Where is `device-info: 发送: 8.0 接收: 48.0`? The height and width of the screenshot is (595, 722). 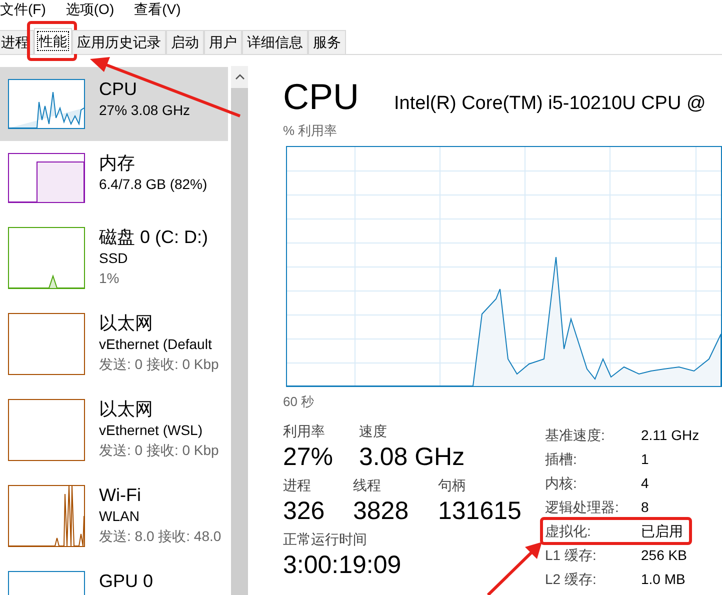 device-info: 发送: 8.0 接收: 48.0 is located at coordinates (160, 536).